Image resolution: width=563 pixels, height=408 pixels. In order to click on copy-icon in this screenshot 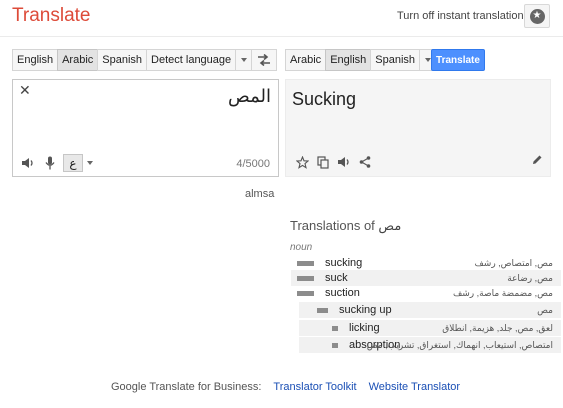, I will do `click(323, 162)`.